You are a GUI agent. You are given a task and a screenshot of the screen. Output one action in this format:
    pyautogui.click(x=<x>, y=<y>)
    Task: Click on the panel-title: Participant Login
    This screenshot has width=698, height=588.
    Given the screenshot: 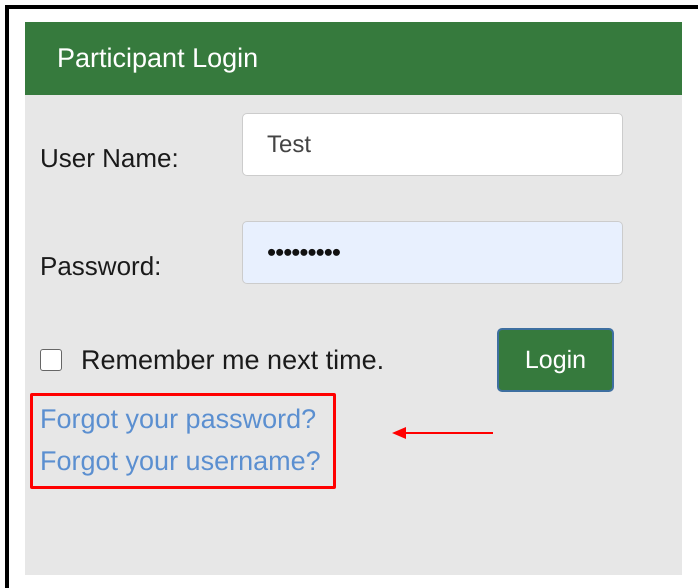 What is the action you would take?
    pyautogui.click(x=157, y=58)
    